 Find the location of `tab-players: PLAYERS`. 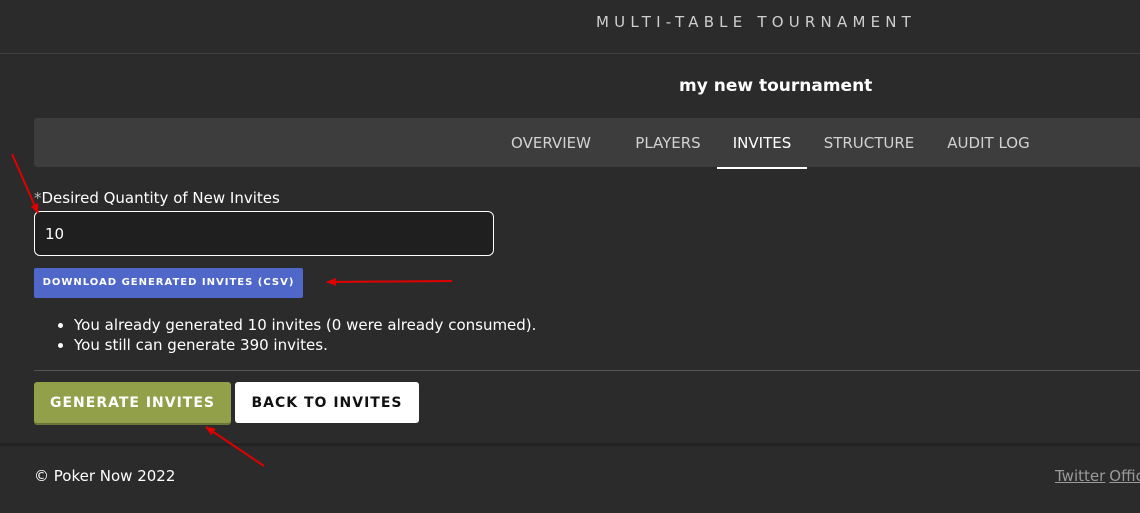

tab-players: PLAYERS is located at coordinates (668, 143).